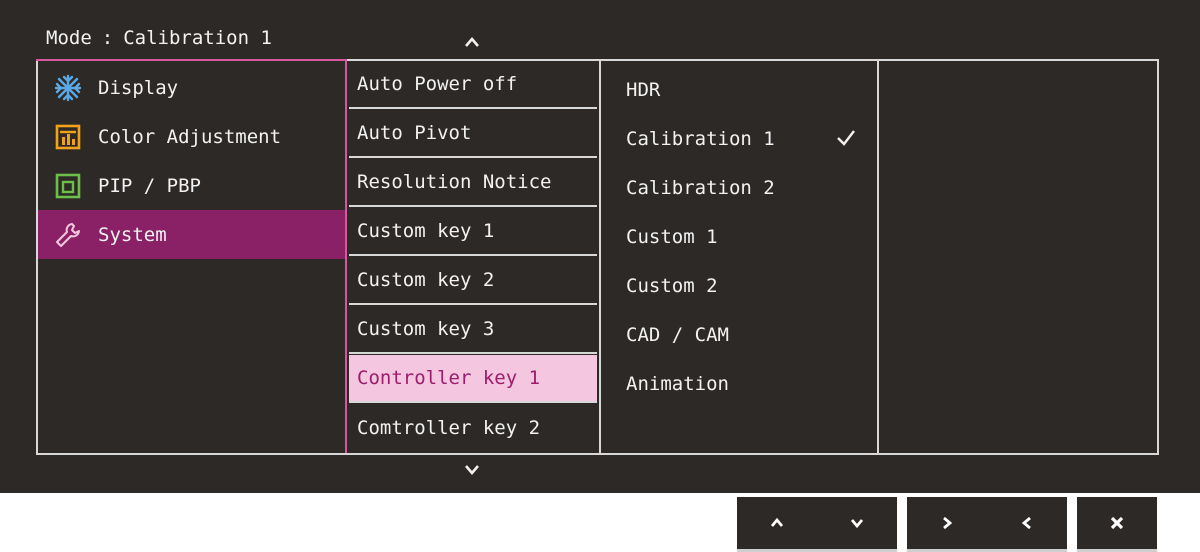  I want to click on up-button, so click(777, 523).